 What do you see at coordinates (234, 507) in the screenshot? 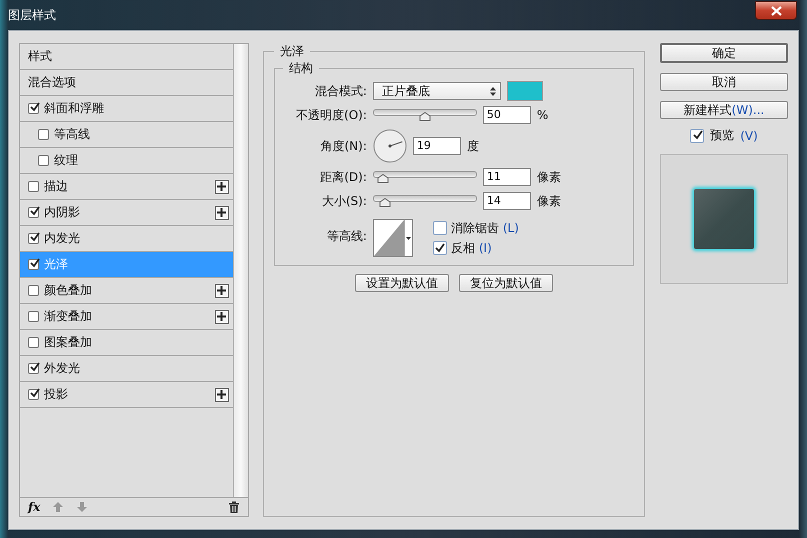
I see `trash-icon` at bounding box center [234, 507].